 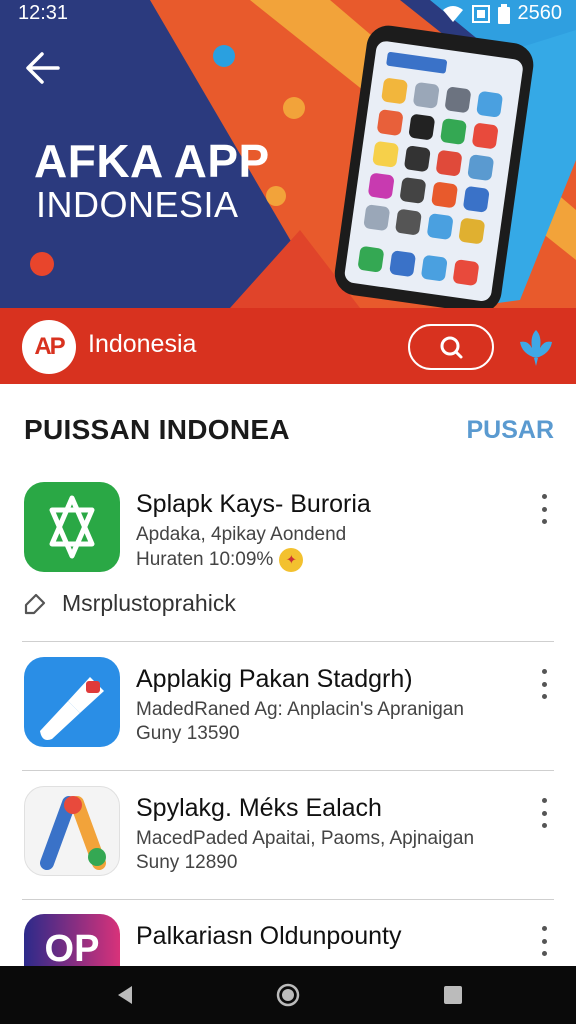 I want to click on search-button, so click(x=451, y=347).